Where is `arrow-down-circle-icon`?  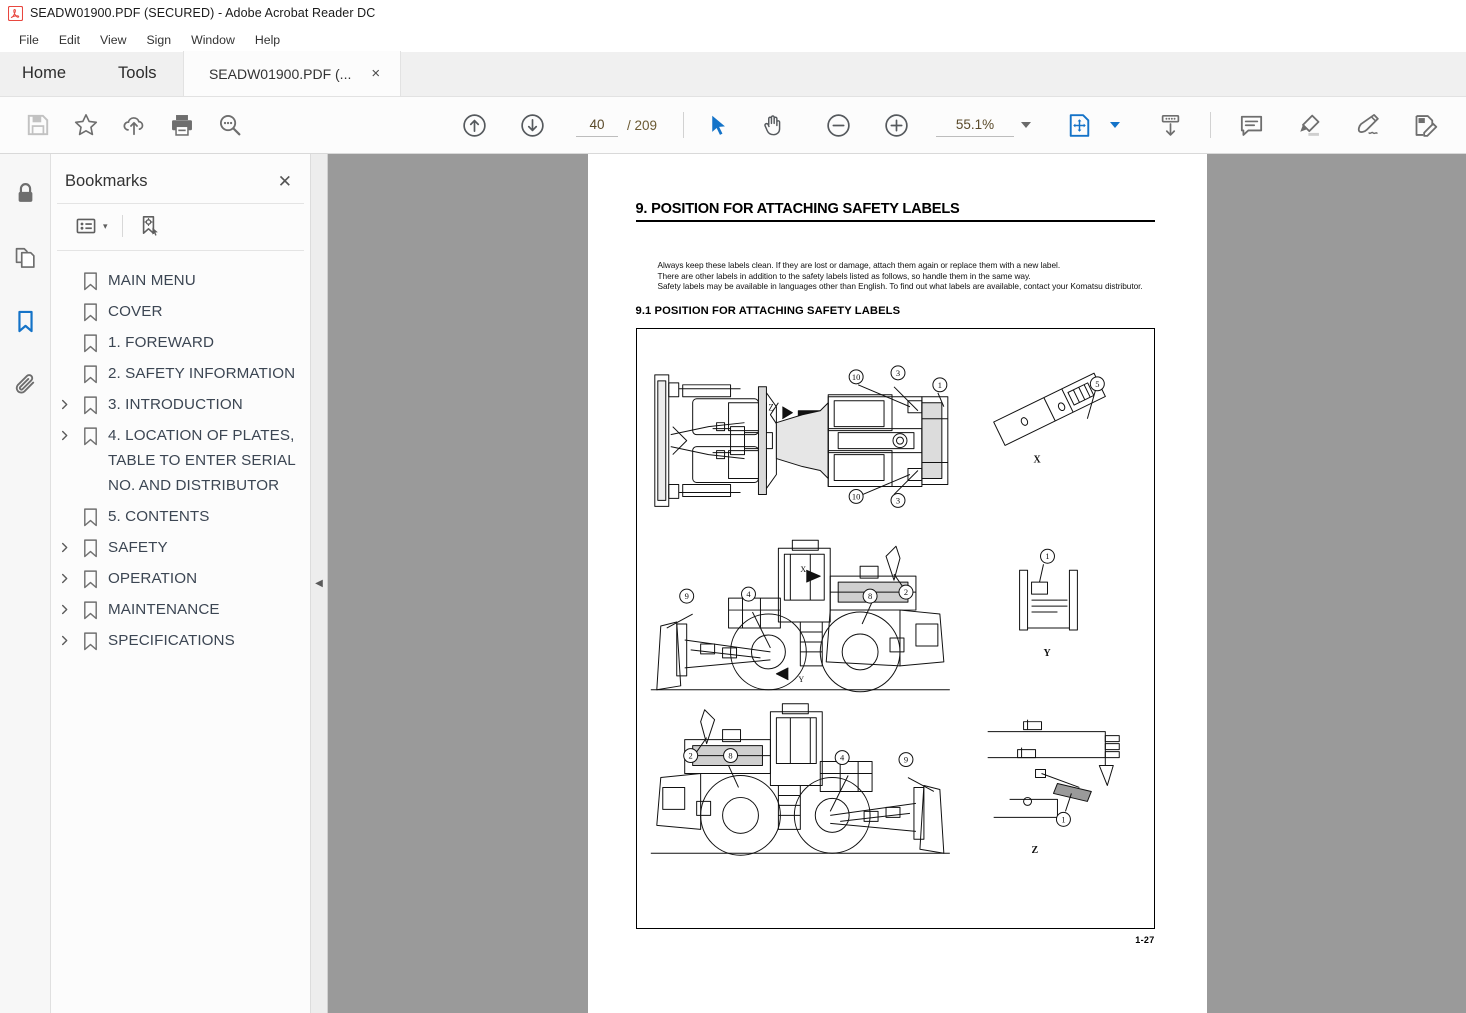 arrow-down-circle-icon is located at coordinates (532, 125).